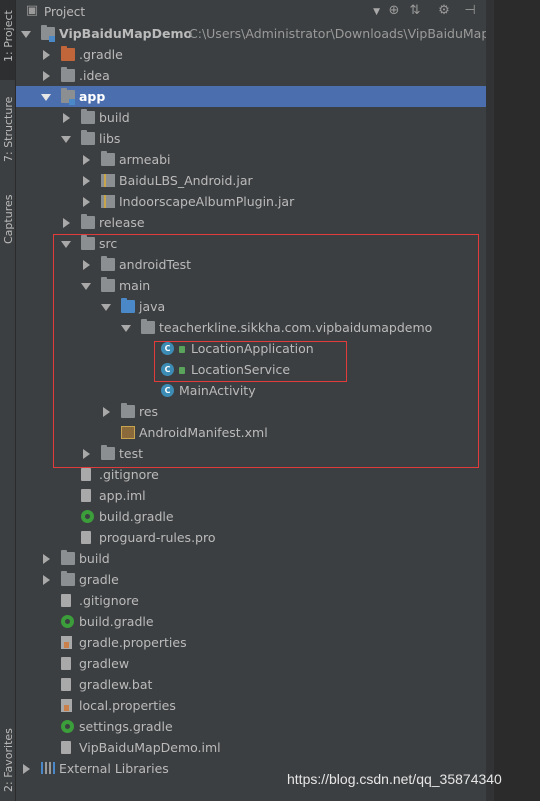 The width and height of the screenshot is (540, 801). Describe the element at coordinates (251, 684) in the screenshot. I see `tree-row: gradlew.bat` at that location.